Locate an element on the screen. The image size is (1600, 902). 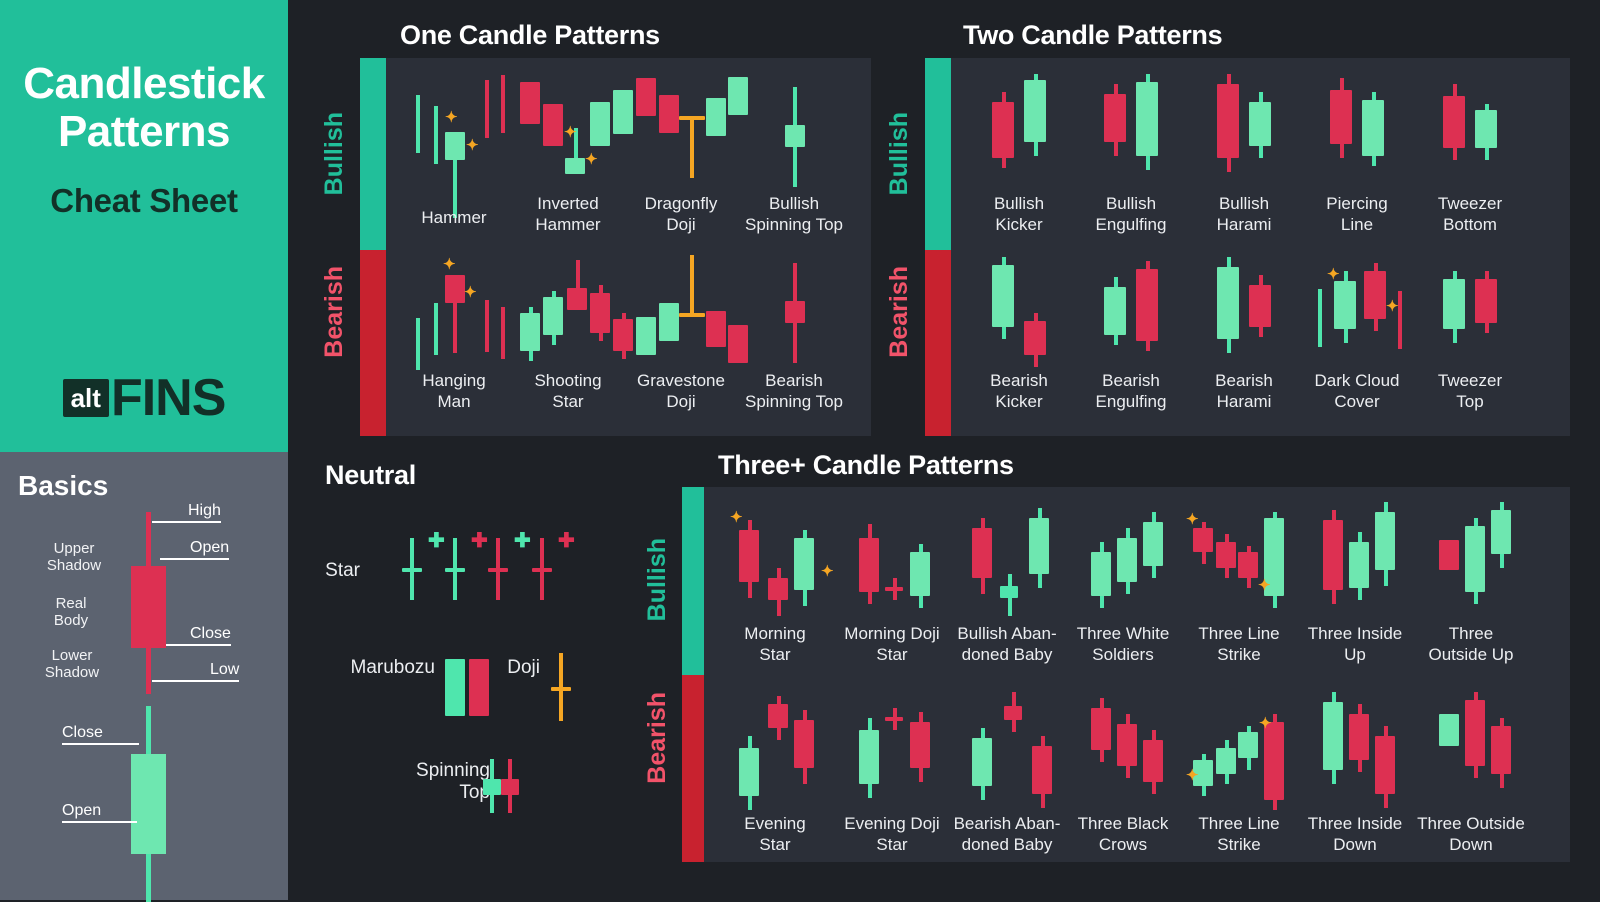
pattern-cell-bullish-abandoned-baby: Bullish Aban-doned Baby is located at coordinates (1007, 582).